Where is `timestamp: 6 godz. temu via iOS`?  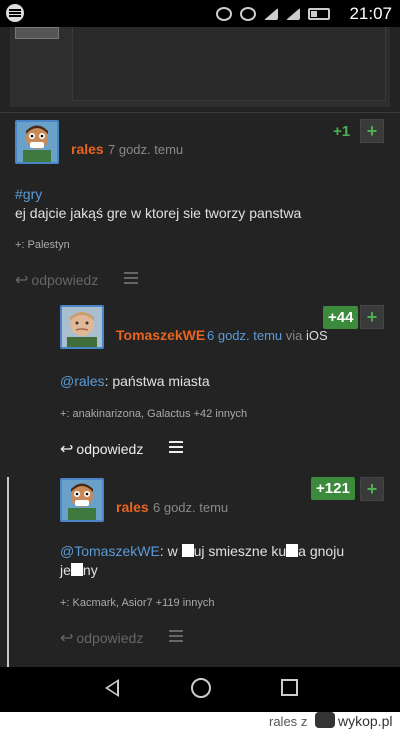
timestamp: 6 godz. temu via iOS is located at coordinates (267, 335).